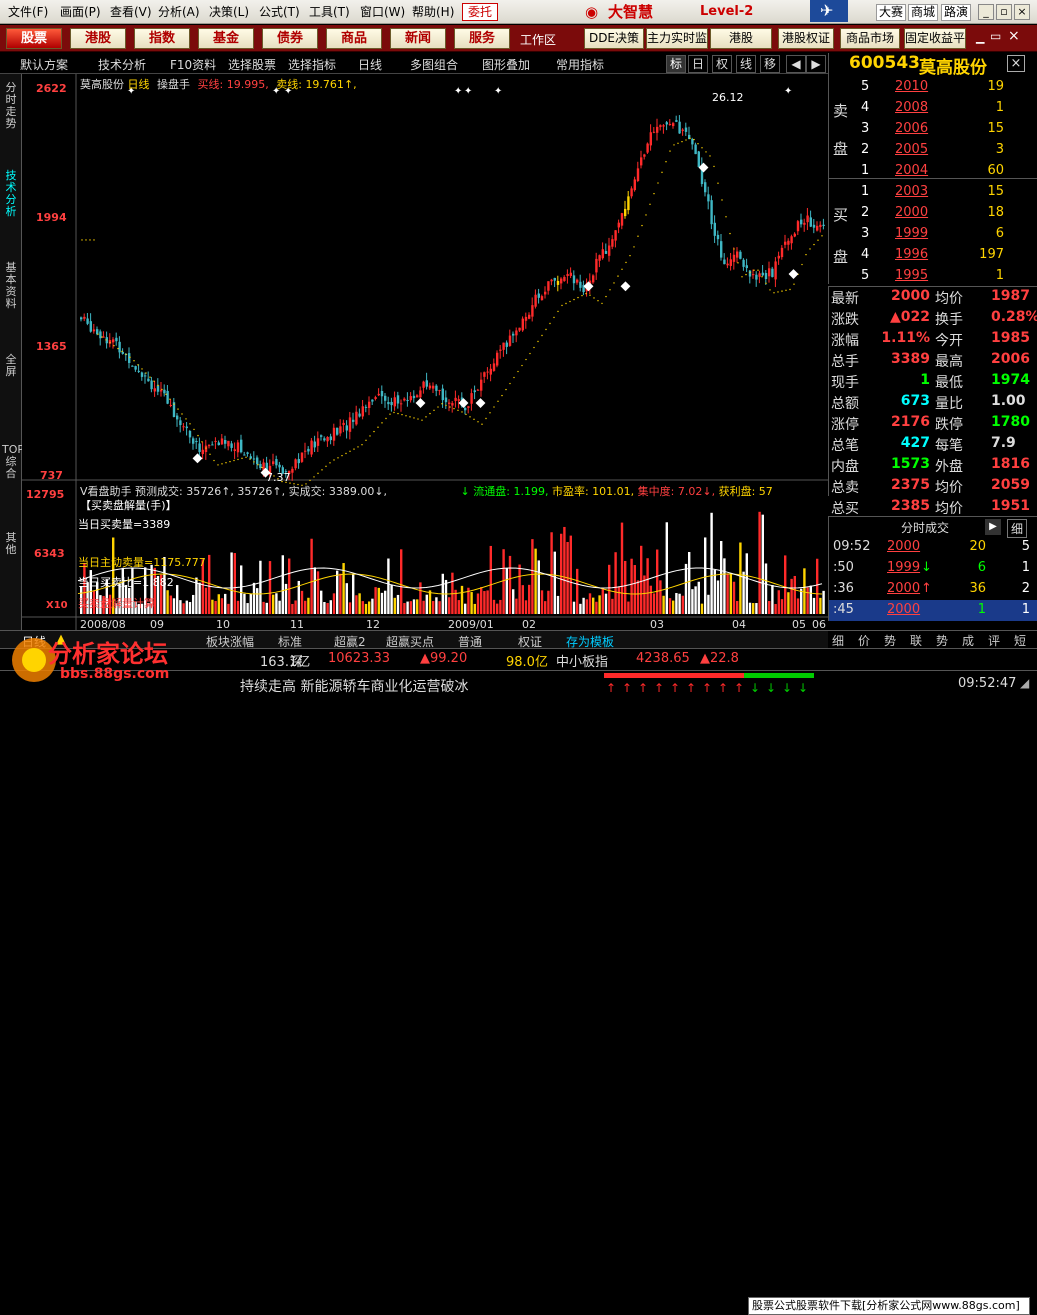 The image size is (1037, 1315). What do you see at coordinates (968, 640) in the screenshot?
I see `right-tab: 成` at bounding box center [968, 640].